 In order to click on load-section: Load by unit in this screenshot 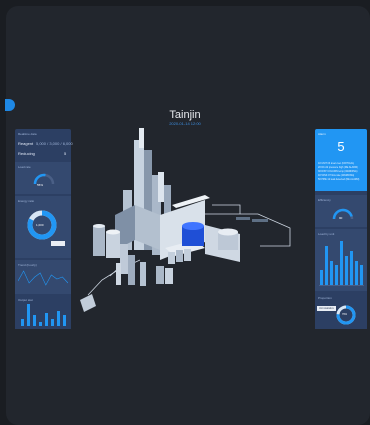, I will do `click(341, 260)`.